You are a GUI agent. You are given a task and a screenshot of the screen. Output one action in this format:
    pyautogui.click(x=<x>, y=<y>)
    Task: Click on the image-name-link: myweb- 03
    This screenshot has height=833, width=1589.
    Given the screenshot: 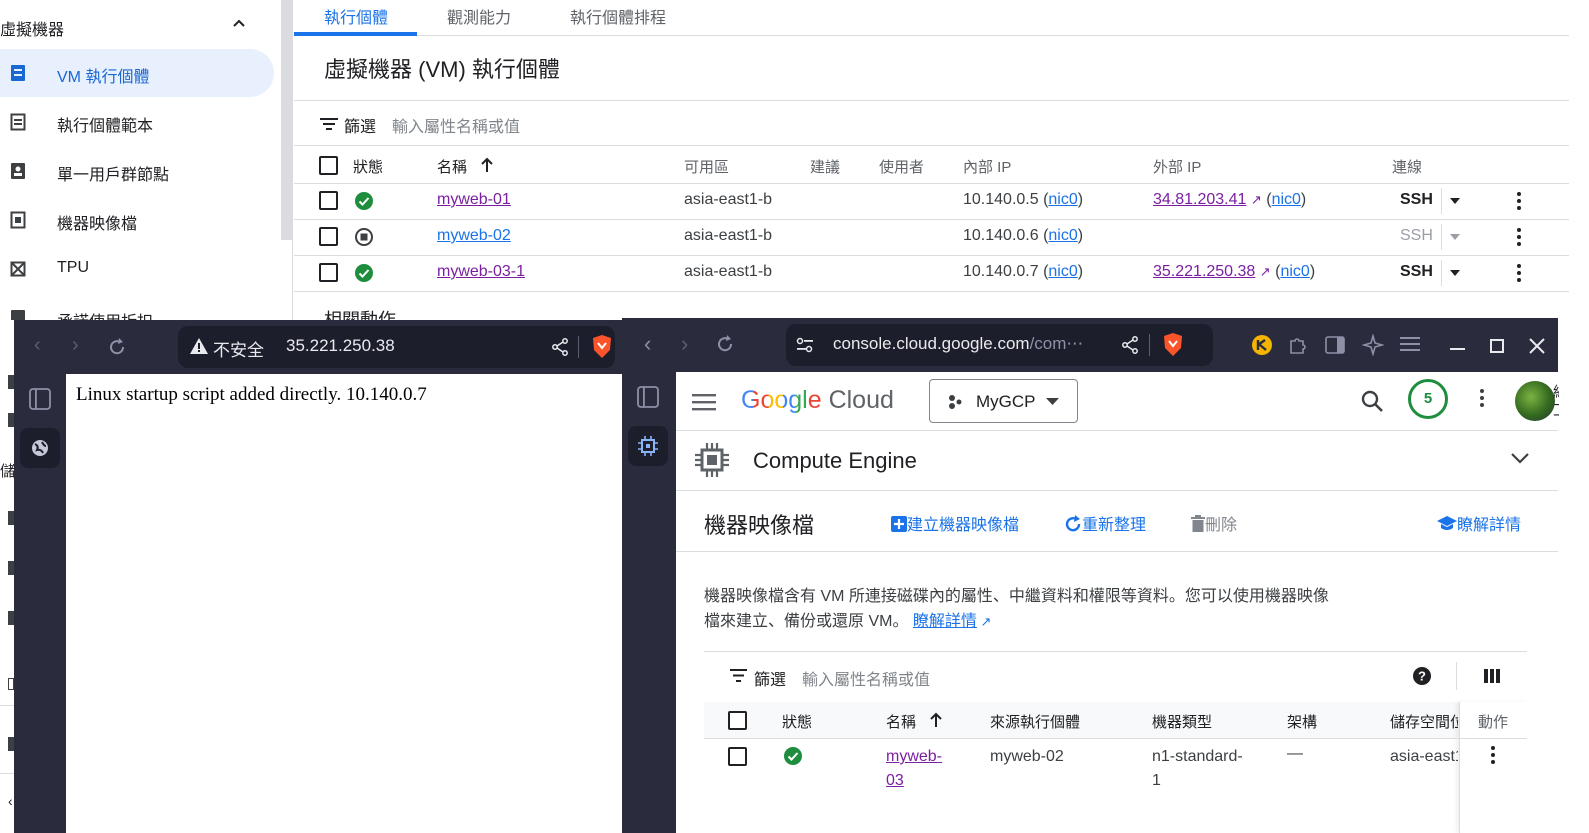 What is the action you would take?
    pyautogui.click(x=914, y=769)
    